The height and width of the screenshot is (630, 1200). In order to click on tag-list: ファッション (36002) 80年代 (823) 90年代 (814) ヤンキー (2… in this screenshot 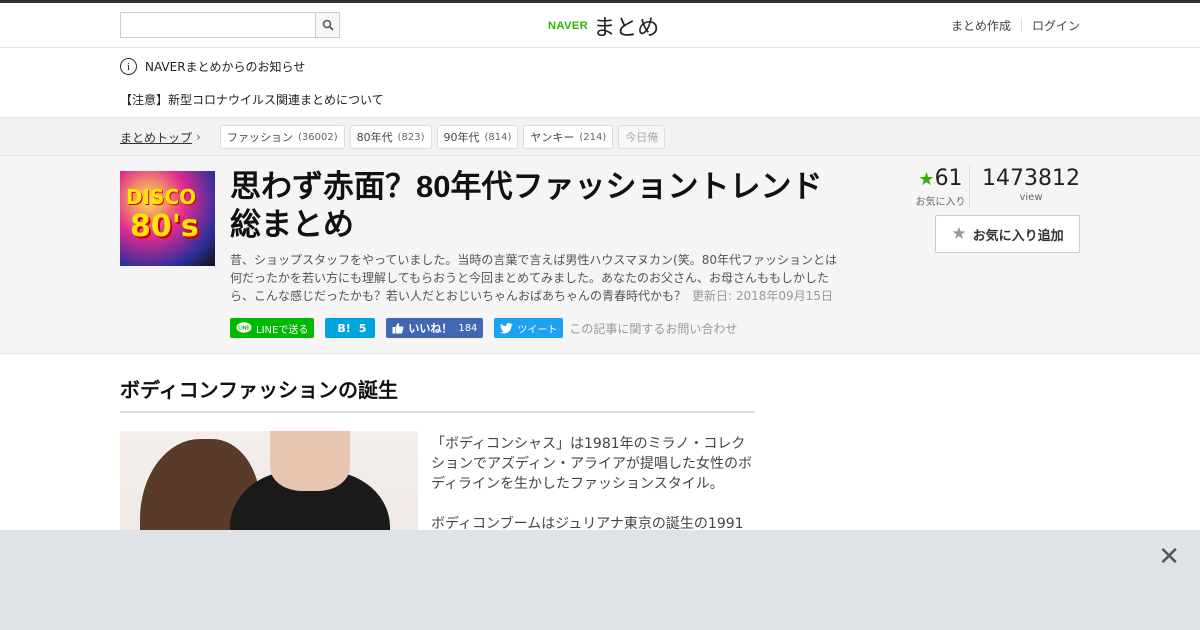, I will do `click(445, 137)`.